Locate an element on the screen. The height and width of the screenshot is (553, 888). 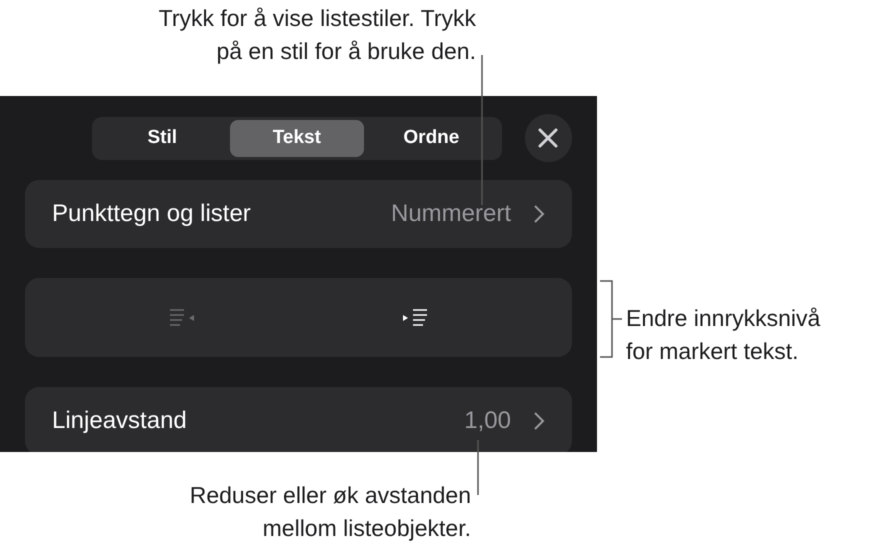
tab: Stil is located at coordinates (162, 138).